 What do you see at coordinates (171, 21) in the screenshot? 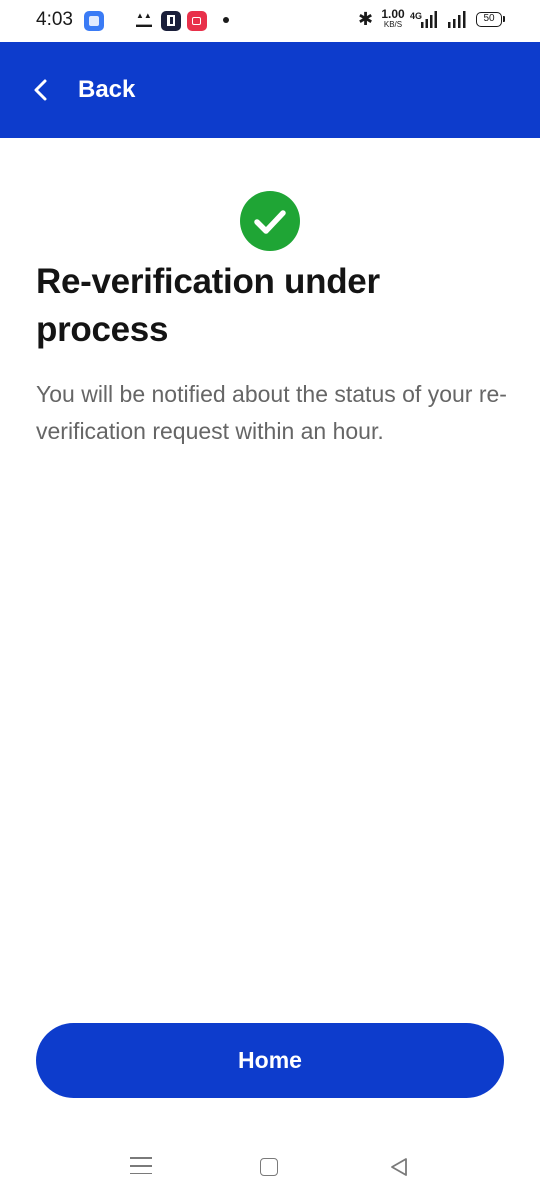
I see `app-icon` at bounding box center [171, 21].